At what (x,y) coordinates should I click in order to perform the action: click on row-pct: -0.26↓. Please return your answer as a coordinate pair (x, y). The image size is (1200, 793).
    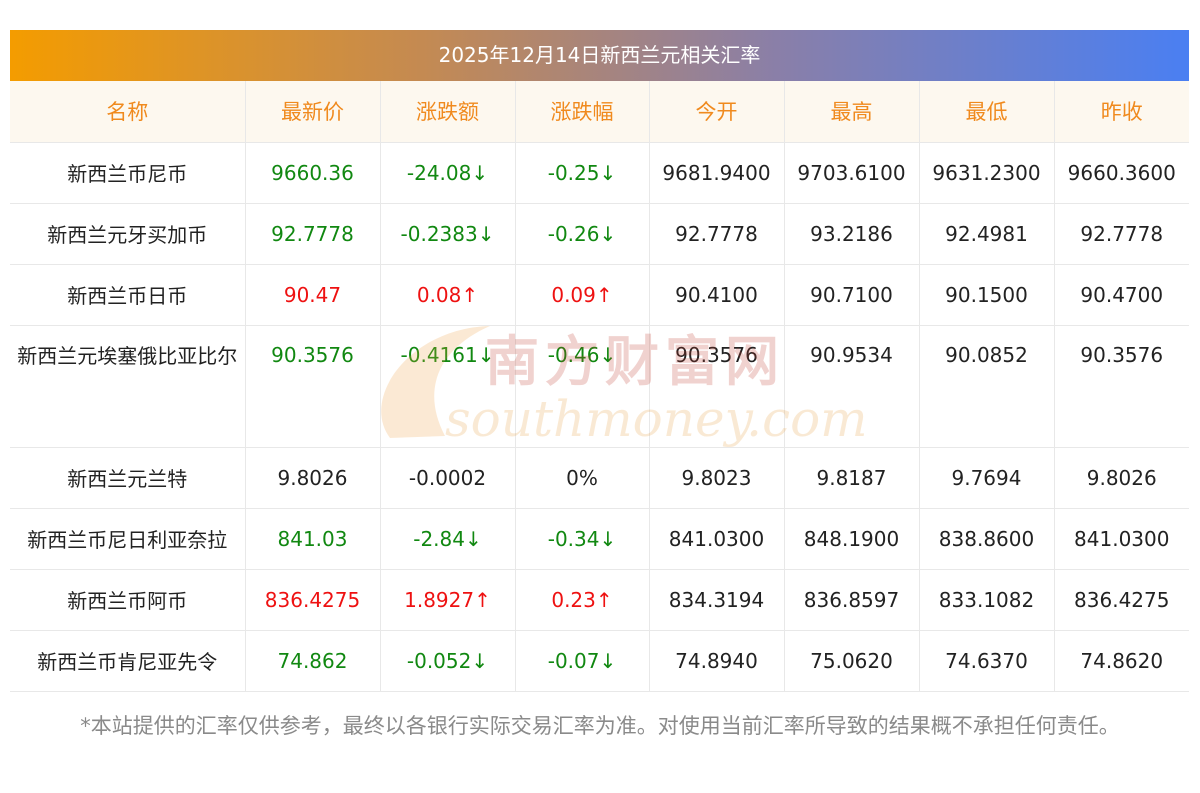
    Looking at the image, I should click on (582, 234).